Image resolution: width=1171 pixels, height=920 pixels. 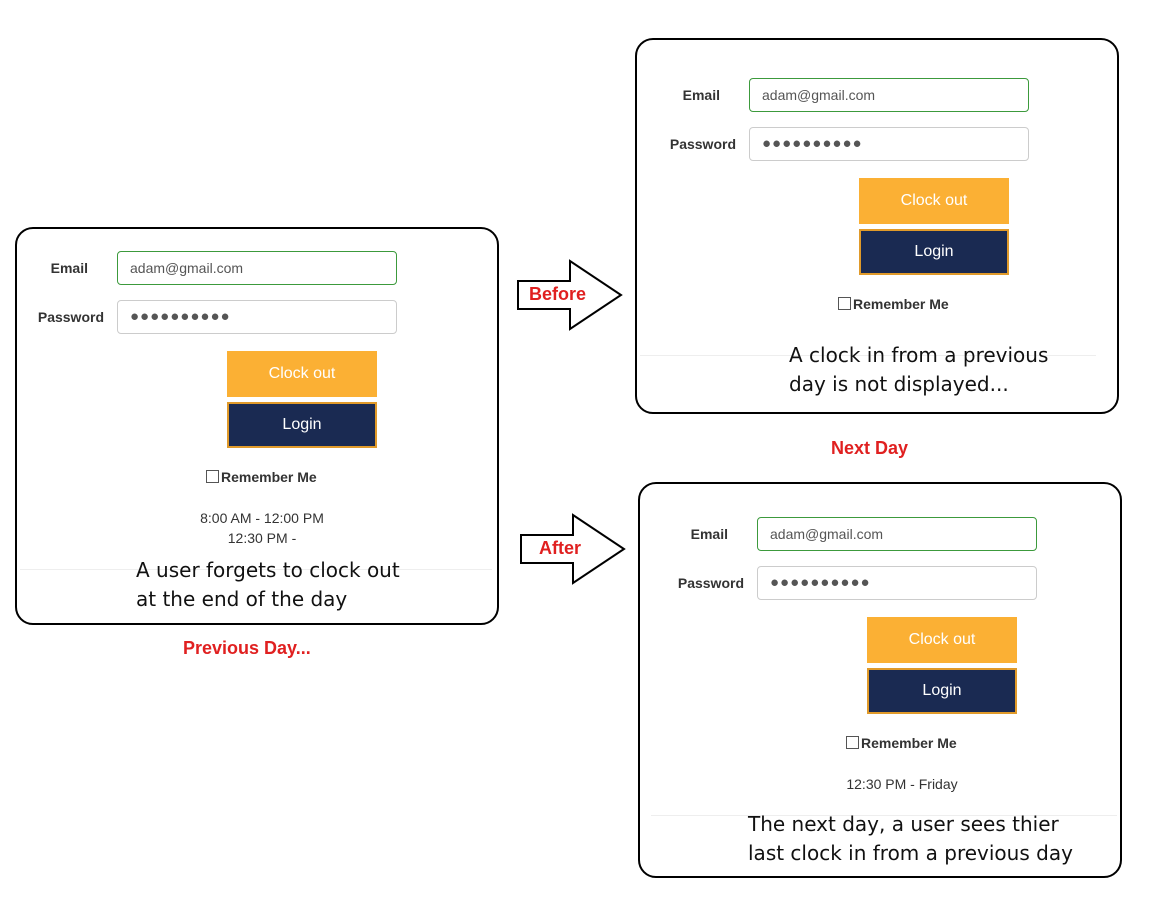 What do you see at coordinates (262, 518) in the screenshot?
I see `time-entry-1: 8:00 AM - 12:00 PM` at bounding box center [262, 518].